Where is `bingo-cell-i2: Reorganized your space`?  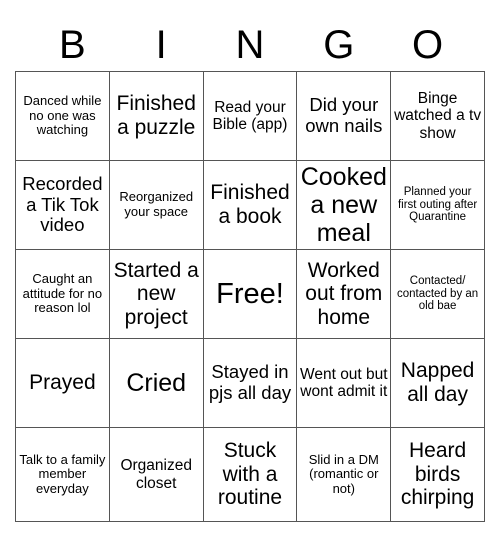
bingo-cell-i2: Reorganized your space is located at coordinates (156, 205).